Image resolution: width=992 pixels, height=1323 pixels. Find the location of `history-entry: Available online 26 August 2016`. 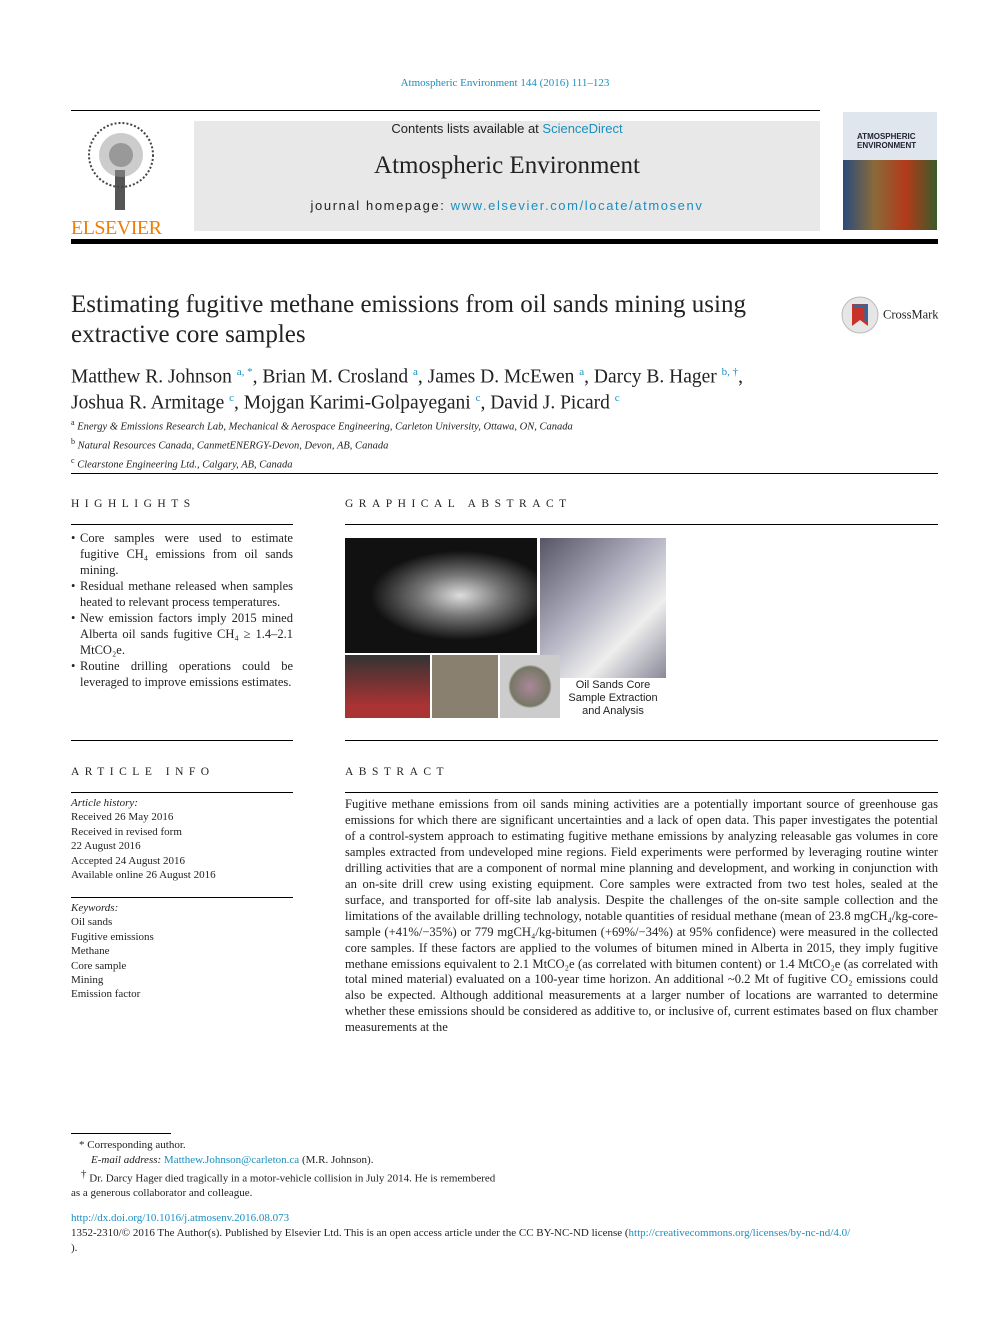

history-entry: Available online 26 August 2016 is located at coordinates (143, 875).